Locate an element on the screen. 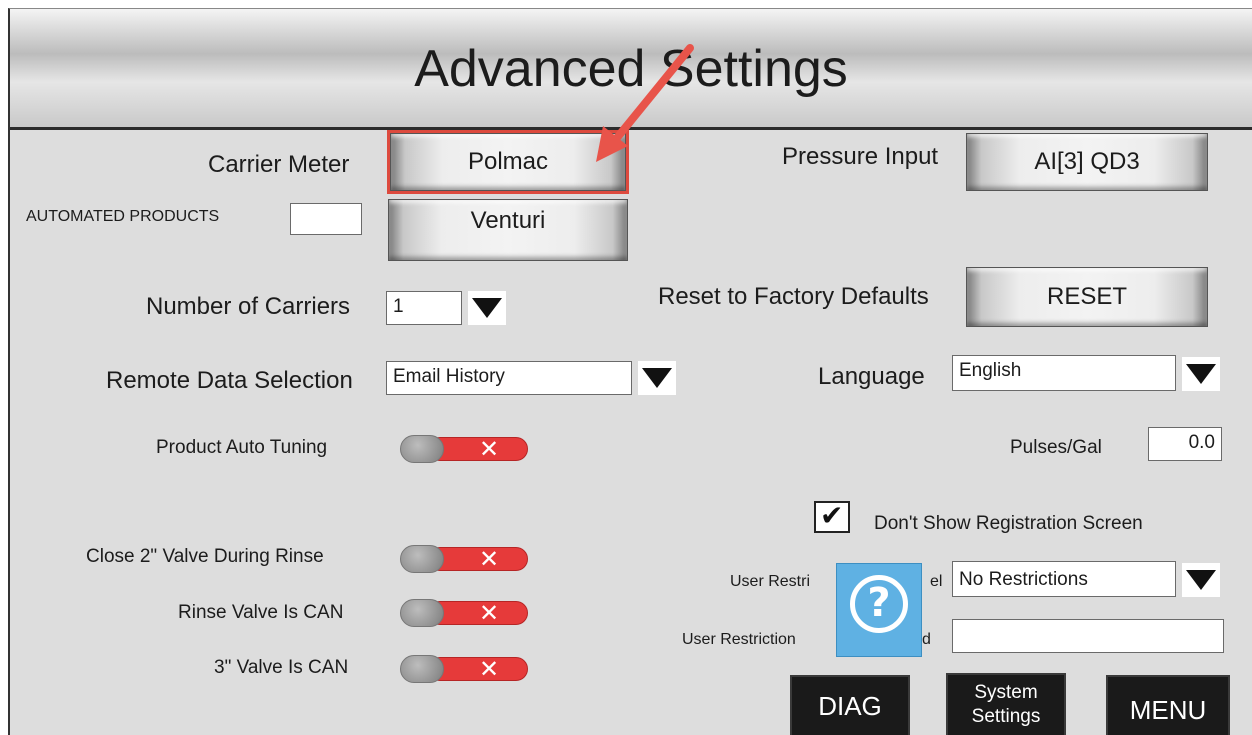  system-settings-label-line2: Settings is located at coordinates (1006, 716).